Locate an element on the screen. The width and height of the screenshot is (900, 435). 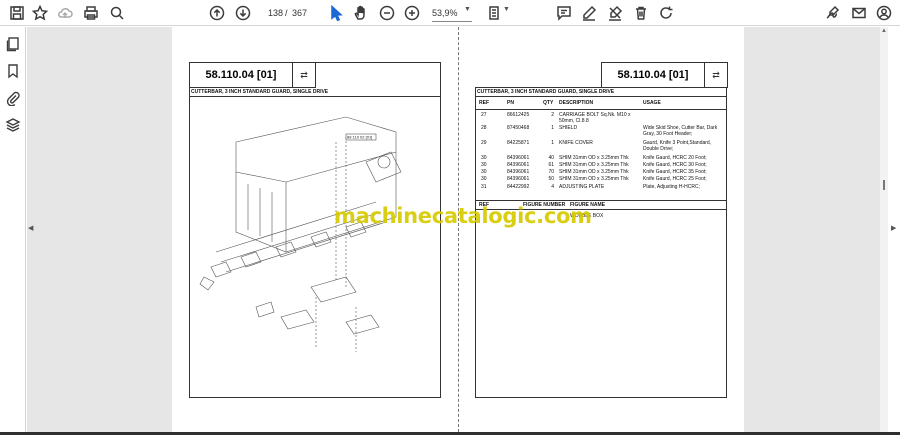
right-link-icon: ⇄ is located at coordinates (716, 75).